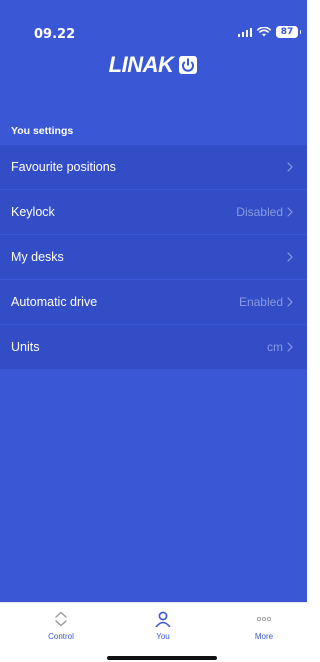  What do you see at coordinates (264, 636) in the screenshot?
I see `tab-label: More` at bounding box center [264, 636].